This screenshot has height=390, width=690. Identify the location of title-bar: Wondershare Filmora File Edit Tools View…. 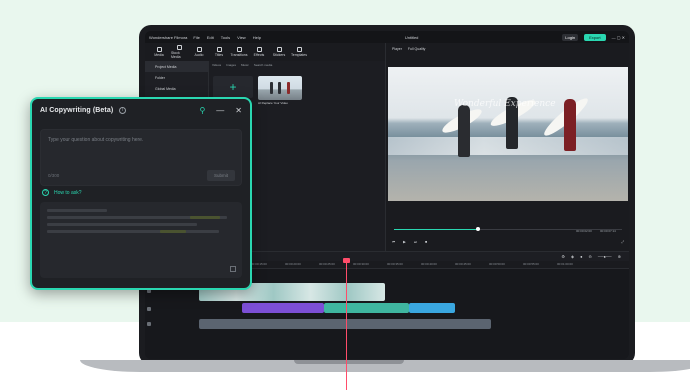
(387, 37).